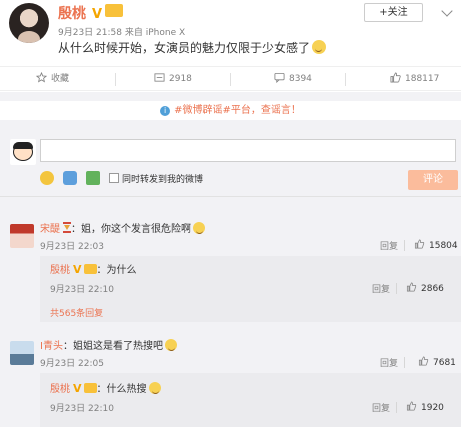 The image size is (461, 427). I want to click on comment-like-count: 15804, so click(443, 246).